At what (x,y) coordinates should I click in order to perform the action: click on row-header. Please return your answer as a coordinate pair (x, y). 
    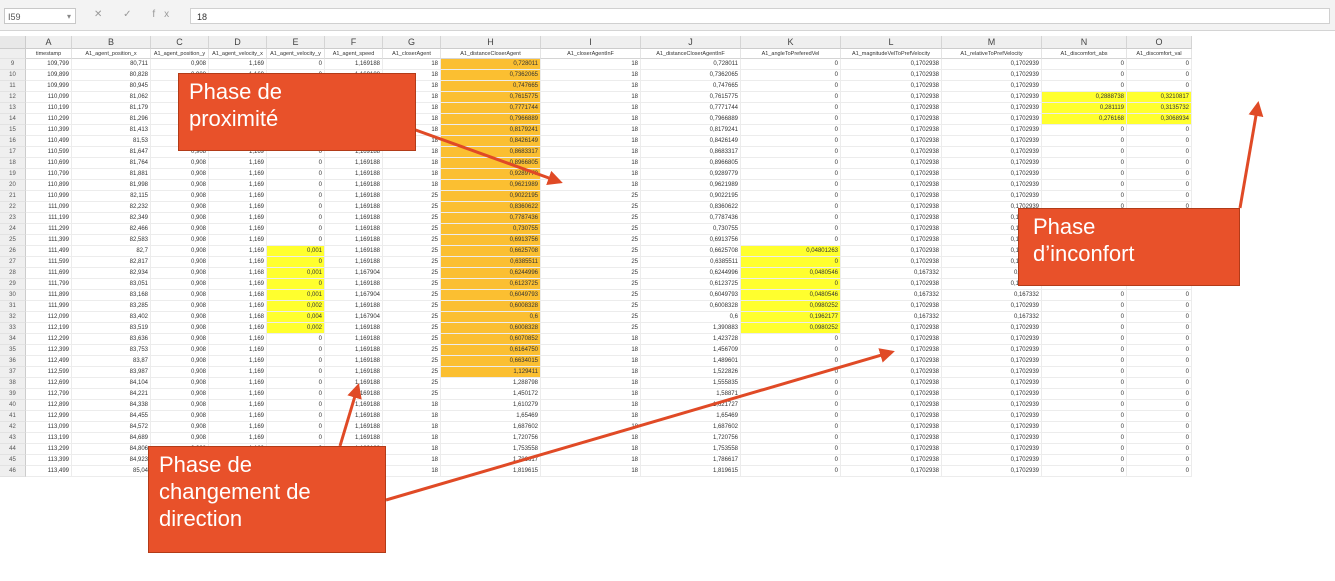
    Looking at the image, I should click on (13, 54).